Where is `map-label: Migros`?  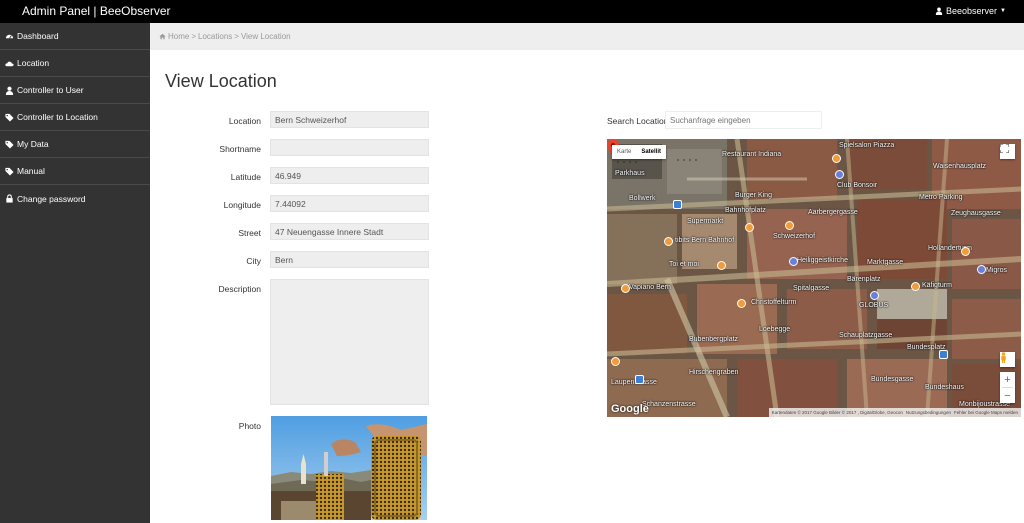 map-label: Migros is located at coordinates (997, 270).